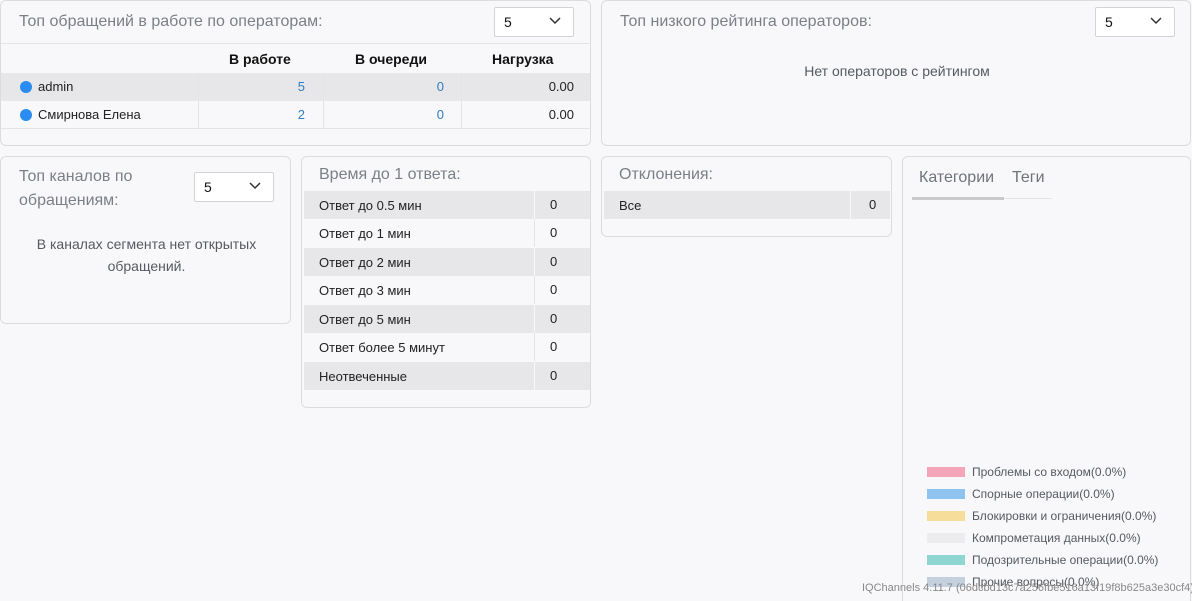  What do you see at coordinates (523, 59) in the screenshot?
I see `column-load: Нагрузка` at bounding box center [523, 59].